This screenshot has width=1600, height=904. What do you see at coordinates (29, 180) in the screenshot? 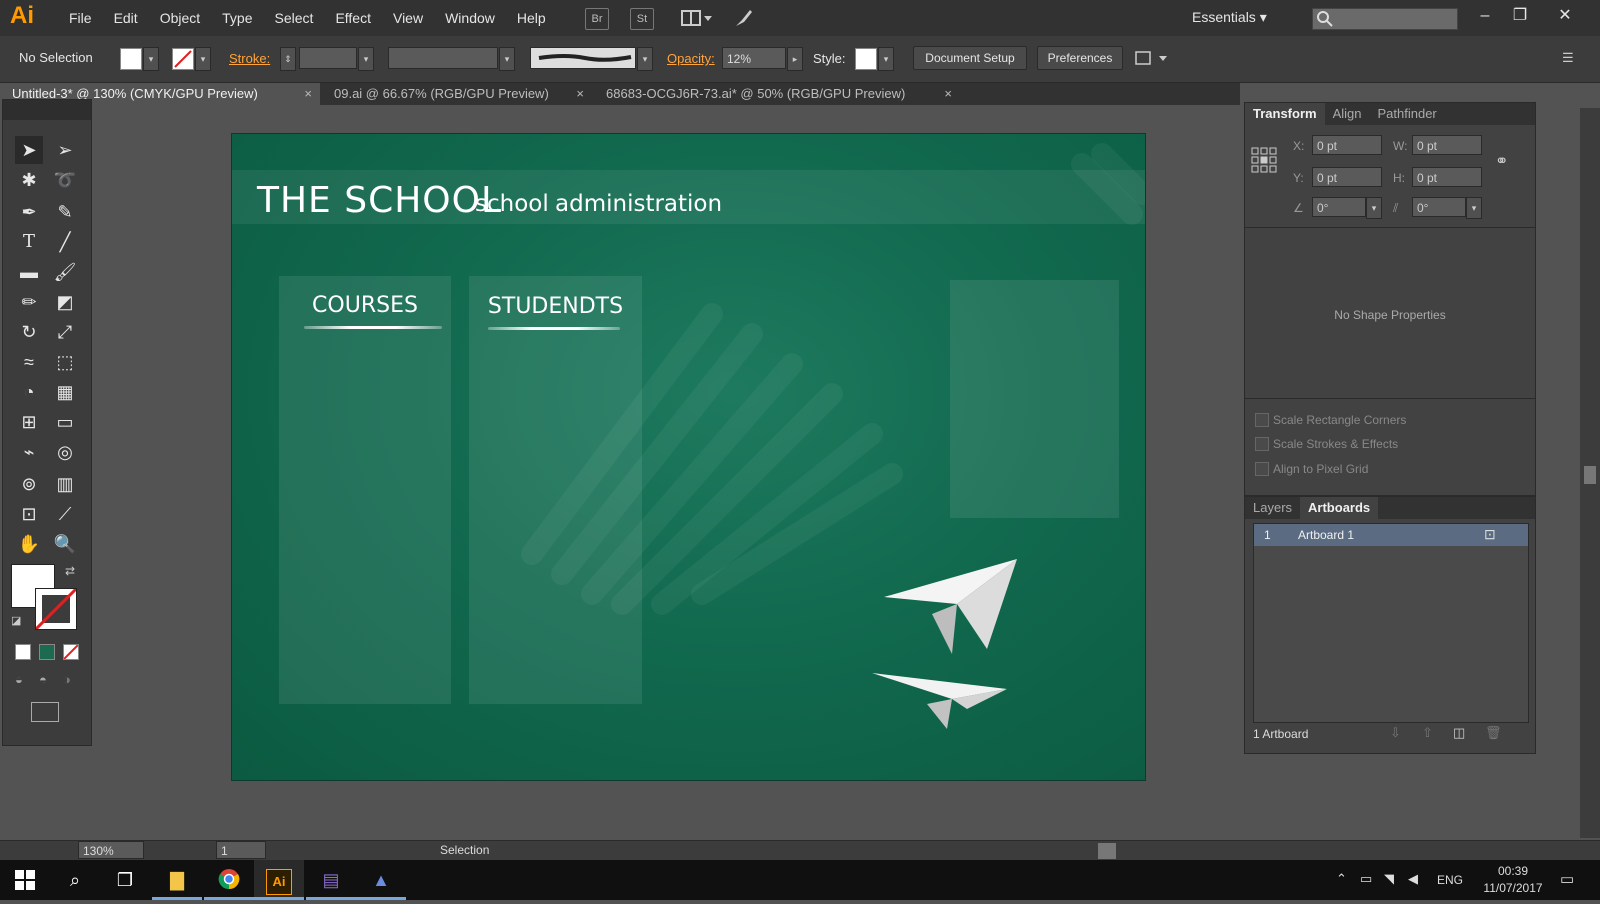
I see `magic-wand-tool: ✱` at bounding box center [29, 180].